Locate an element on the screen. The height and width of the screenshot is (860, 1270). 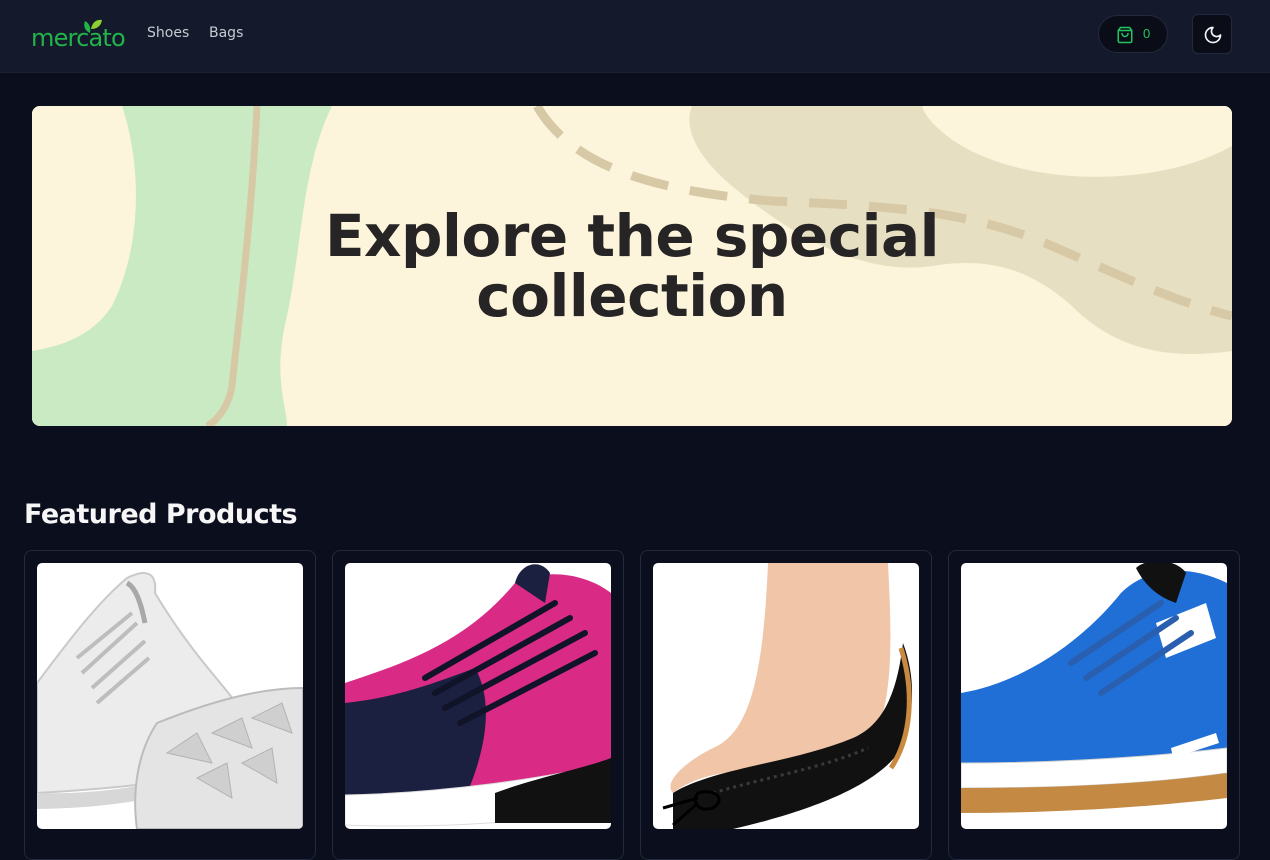
leaf-icon is located at coordinates (93, 26).